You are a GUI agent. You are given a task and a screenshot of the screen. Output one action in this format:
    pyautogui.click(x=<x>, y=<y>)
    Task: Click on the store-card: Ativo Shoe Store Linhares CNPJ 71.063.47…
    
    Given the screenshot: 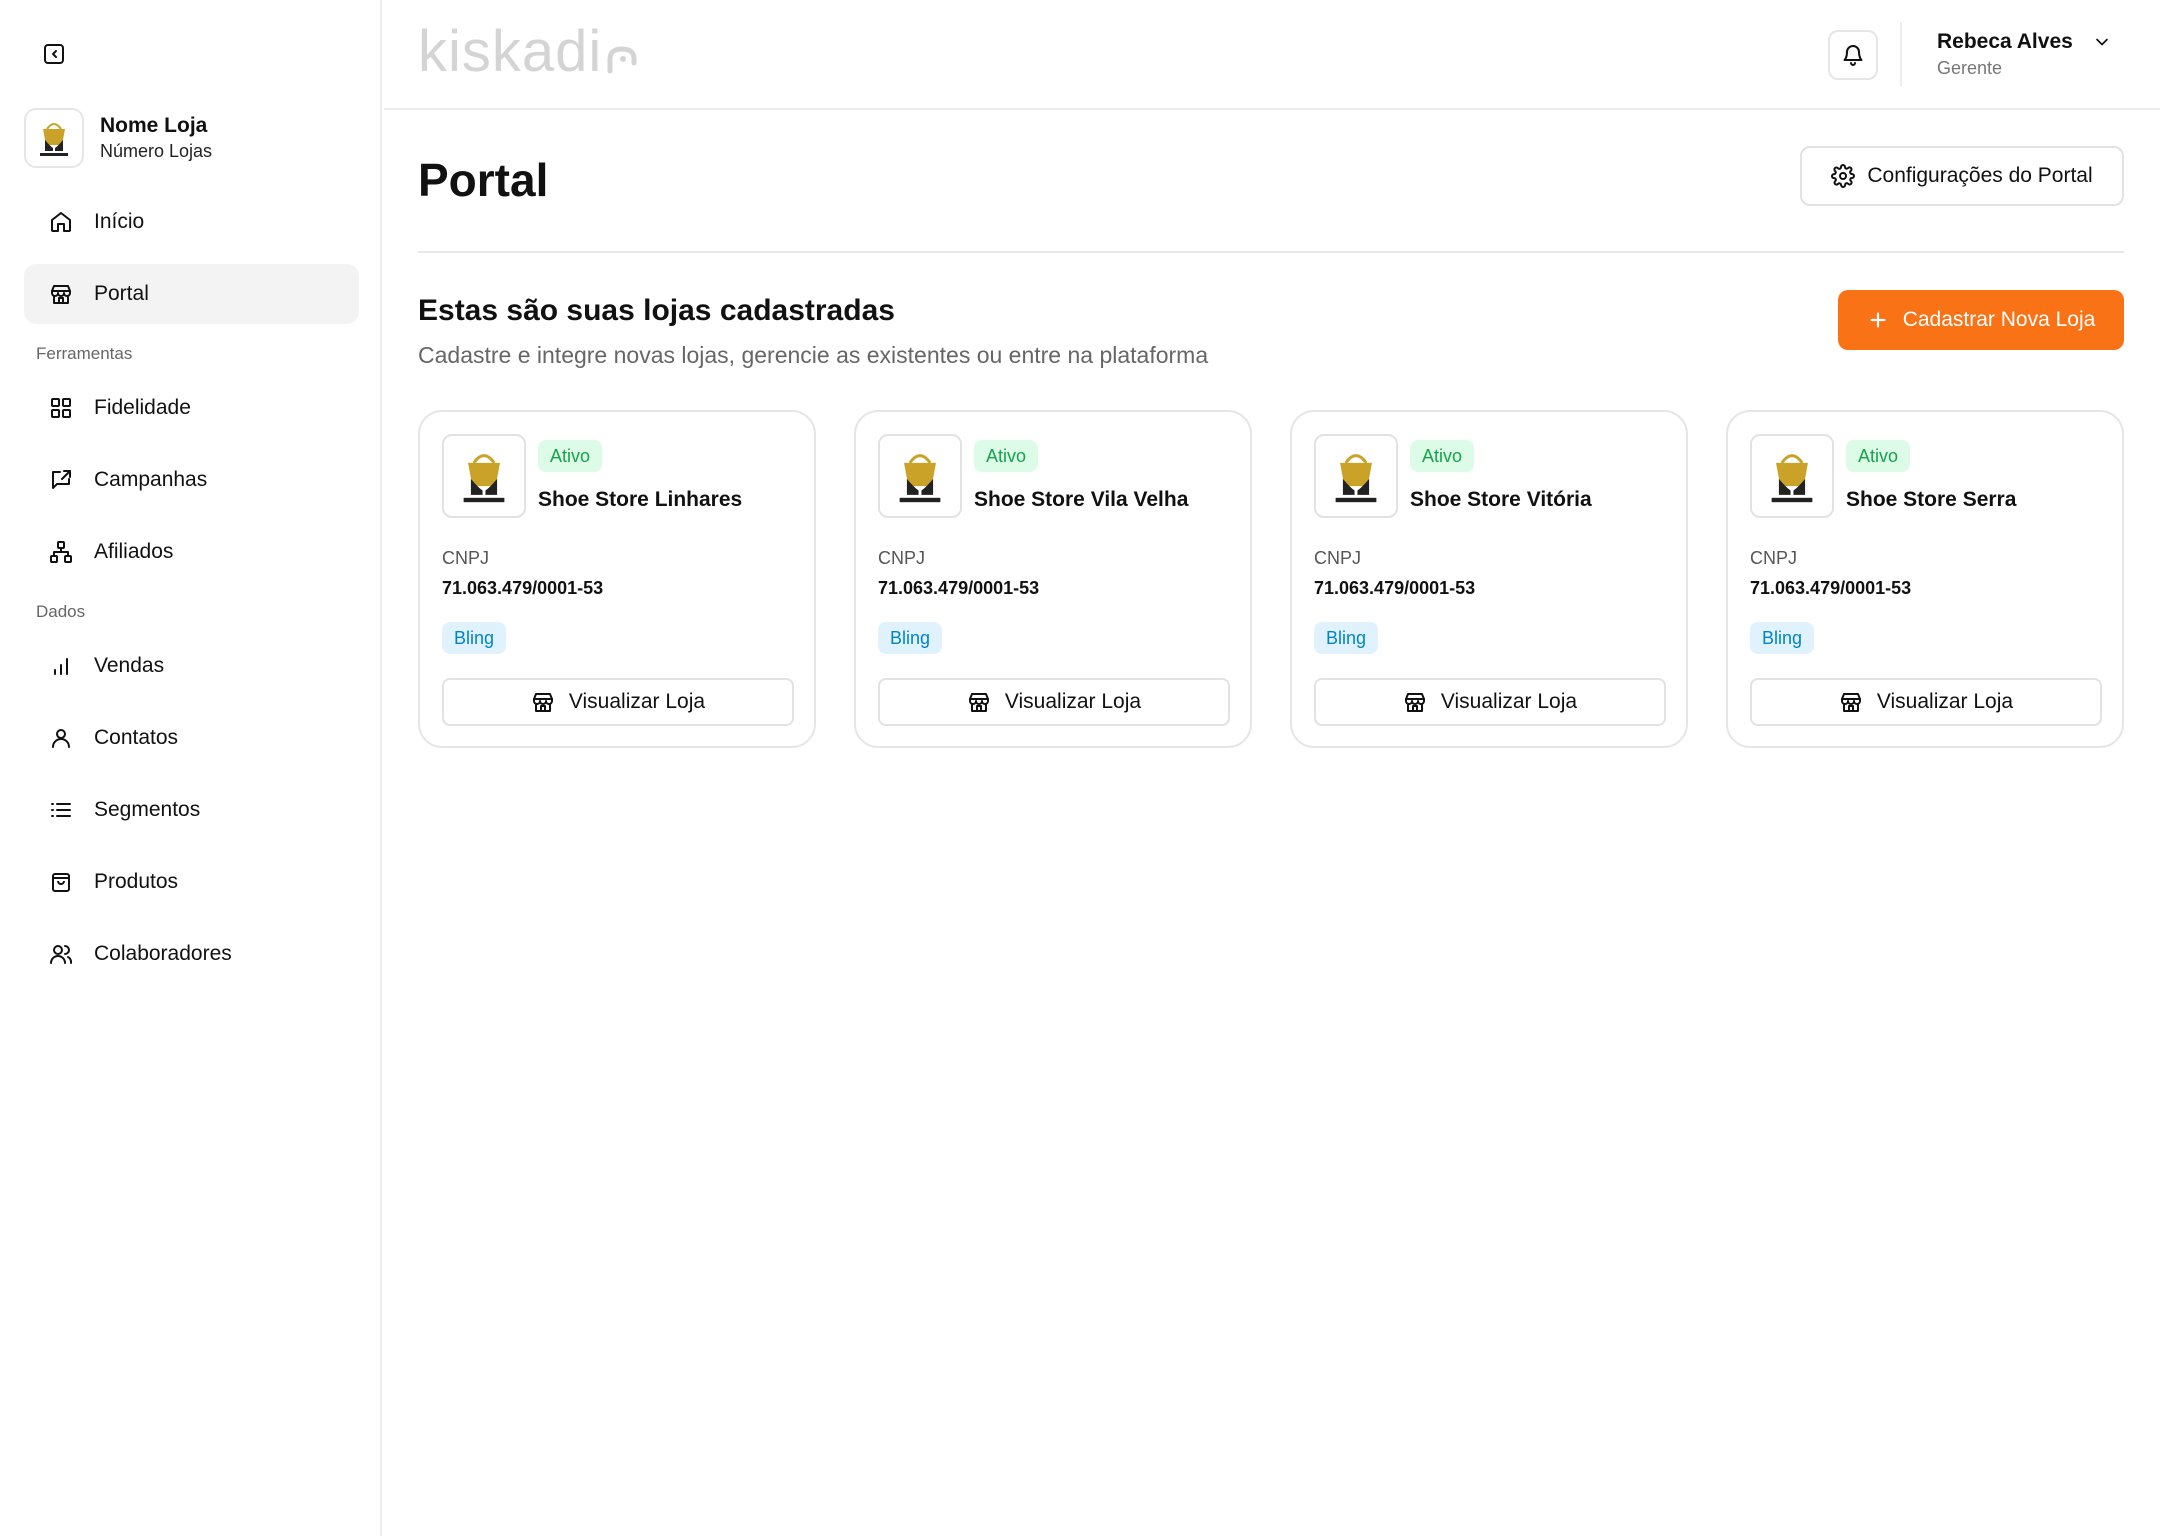 What is the action you would take?
    pyautogui.click(x=617, y=579)
    